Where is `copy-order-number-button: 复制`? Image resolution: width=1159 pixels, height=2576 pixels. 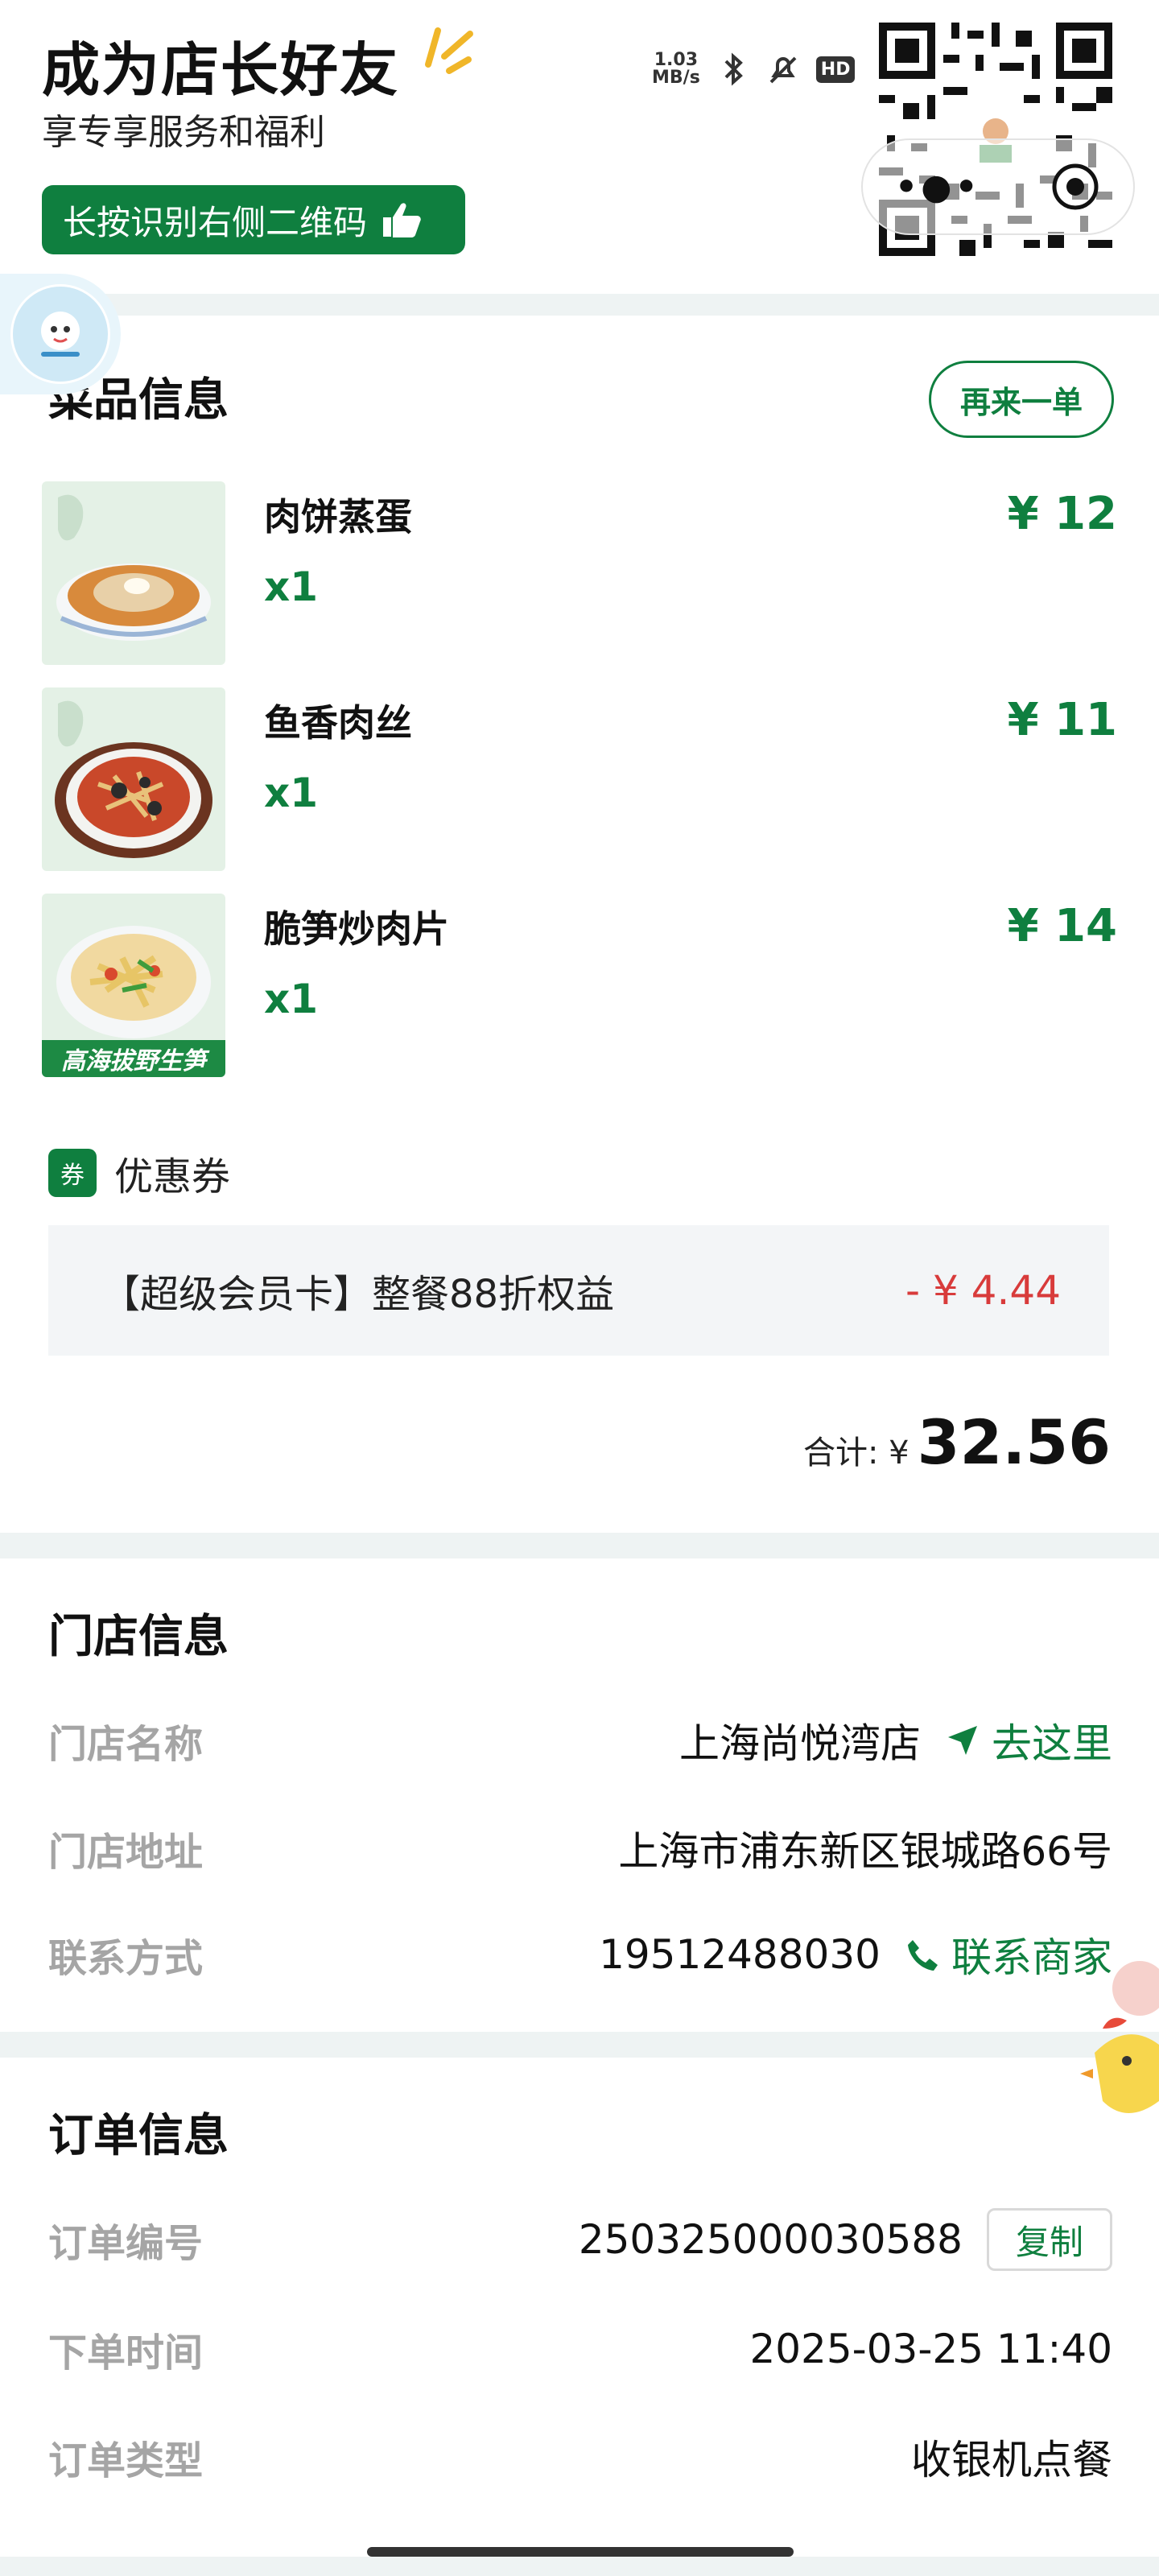 copy-order-number-button: 复制 is located at coordinates (1049, 2239).